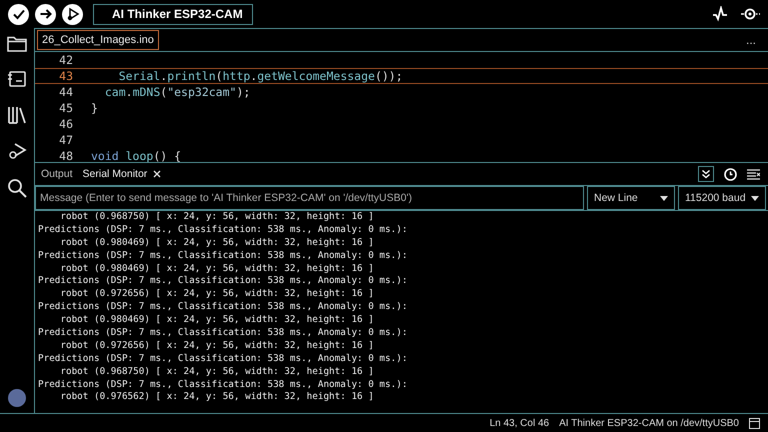 The image size is (768, 432). Describe the element at coordinates (217, 397) in the screenshot. I see `serial-output-line: robot (0.976562) [ x: 24, y: 56, width: 32, height: 16 ]` at that location.